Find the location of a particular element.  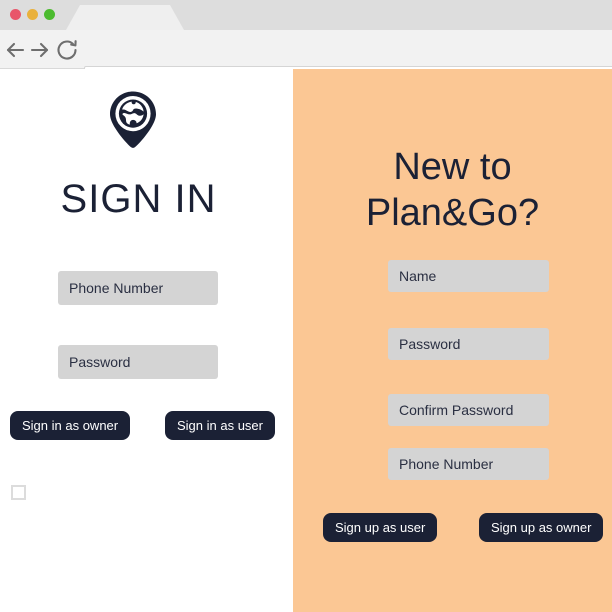

plan-and-go-pin-logo is located at coordinates (133, 119).